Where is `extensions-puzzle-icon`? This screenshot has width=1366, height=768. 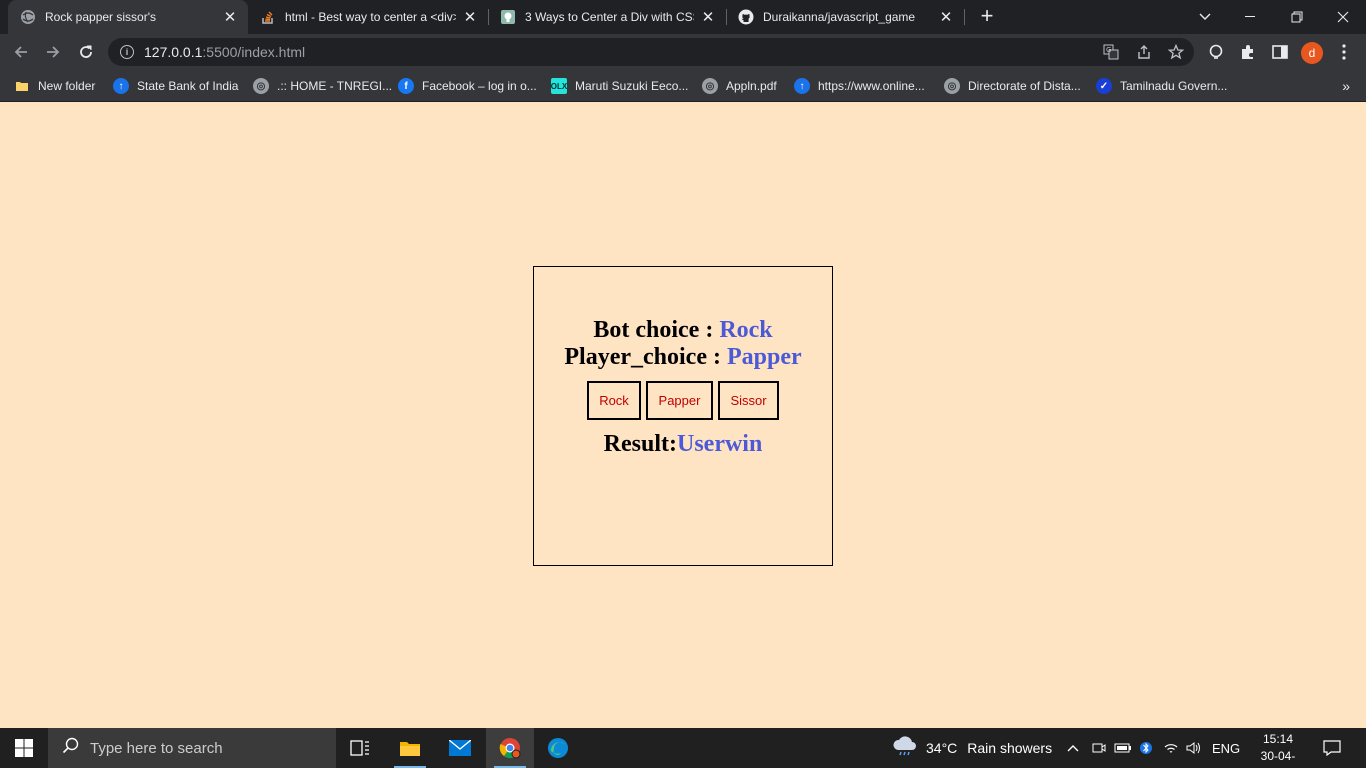 extensions-puzzle-icon is located at coordinates (1248, 52).